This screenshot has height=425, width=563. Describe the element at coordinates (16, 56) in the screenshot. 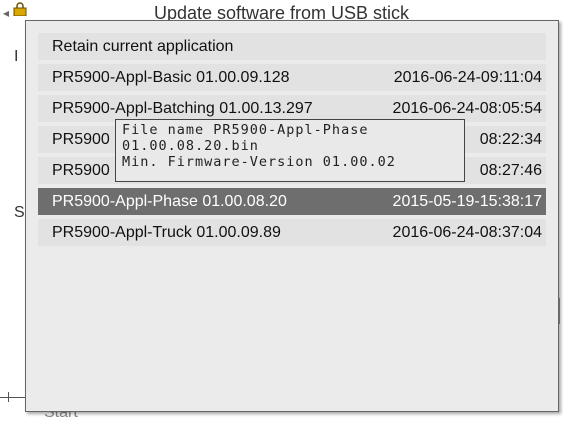

I see `background-label-fragment: I` at that location.